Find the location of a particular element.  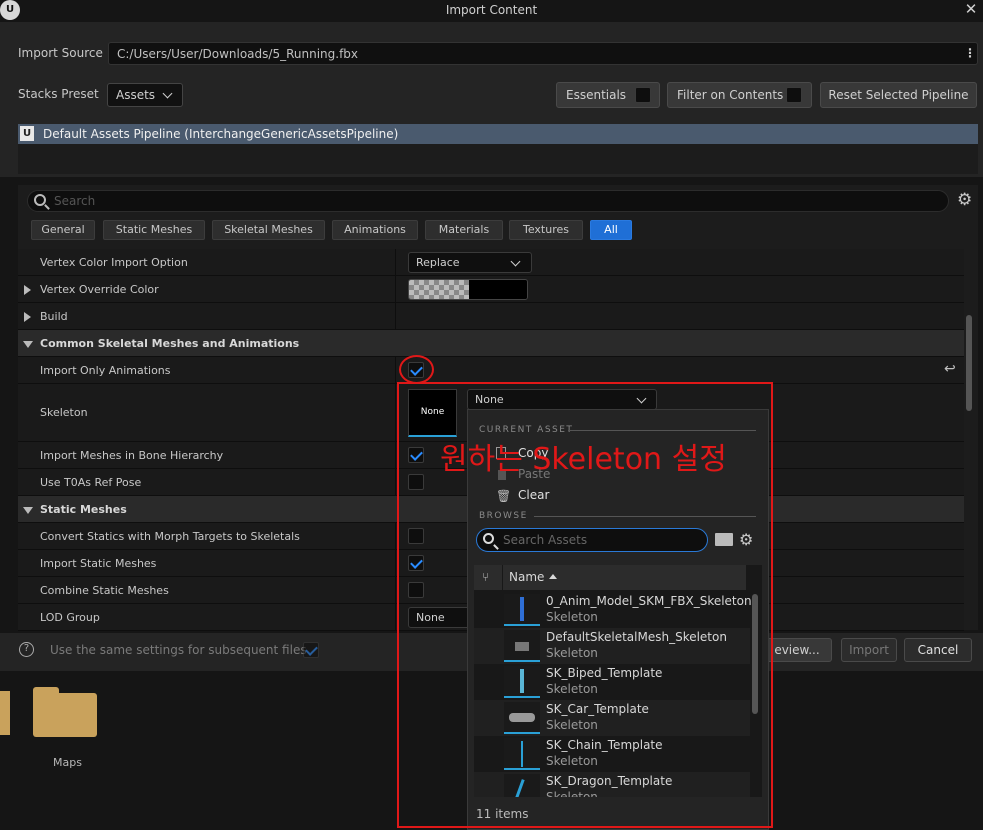

maps-folder-icon is located at coordinates (65, 712).